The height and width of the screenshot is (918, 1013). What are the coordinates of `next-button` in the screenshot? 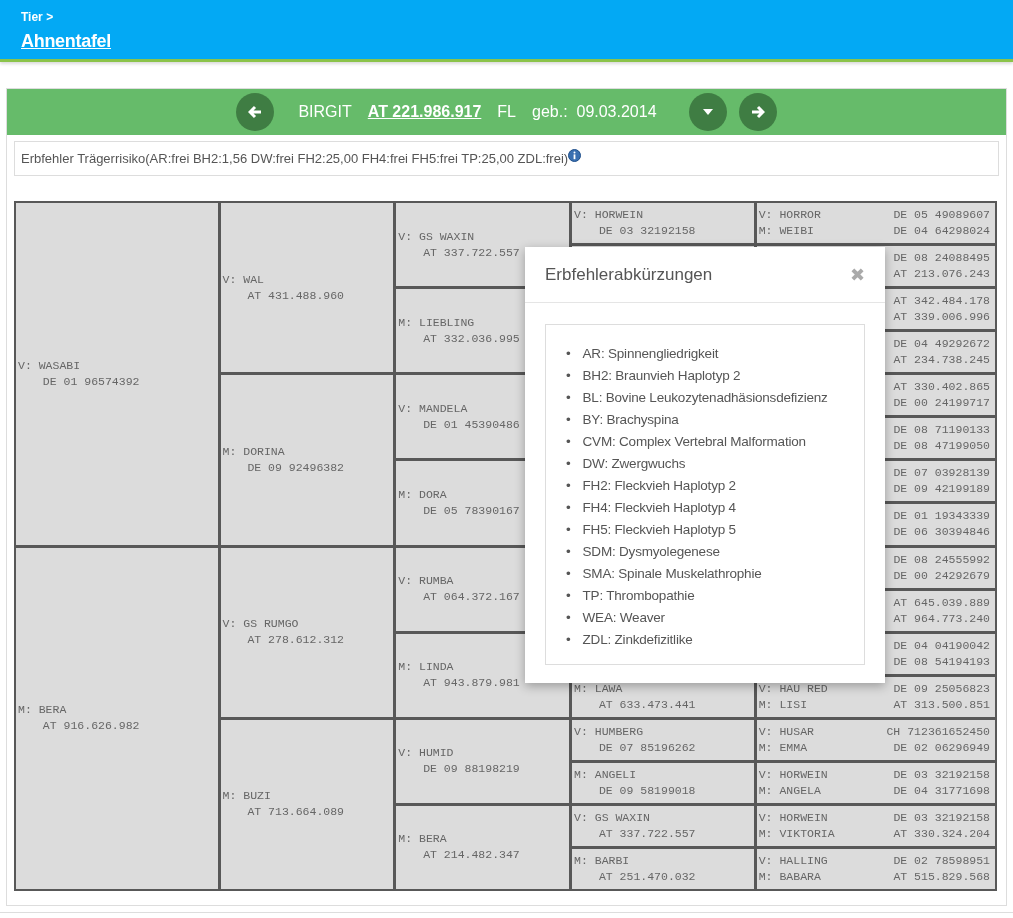 It's located at (757, 112).